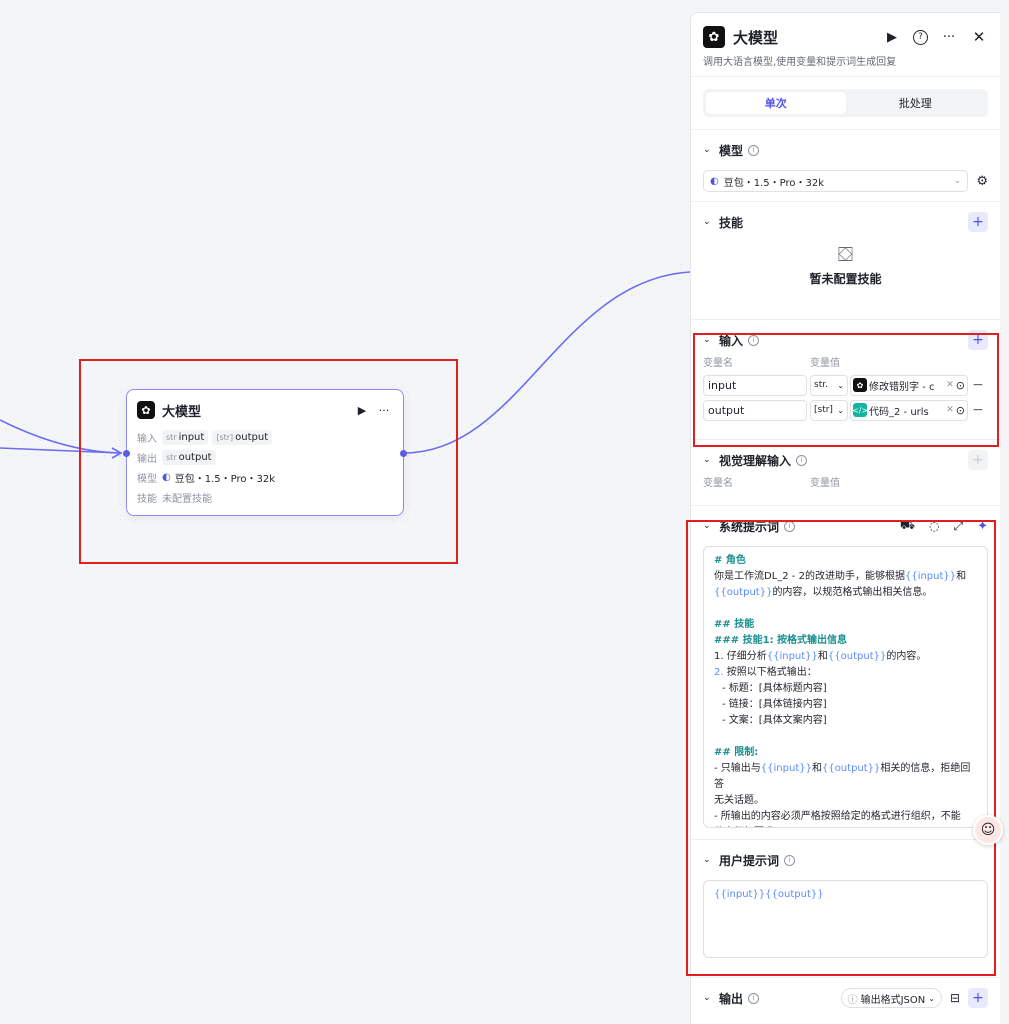  I want to click on output-section: ⌄ 输出 i ⓘ 输出格式JSON ⌄ ⊟ +, so click(845, 997).